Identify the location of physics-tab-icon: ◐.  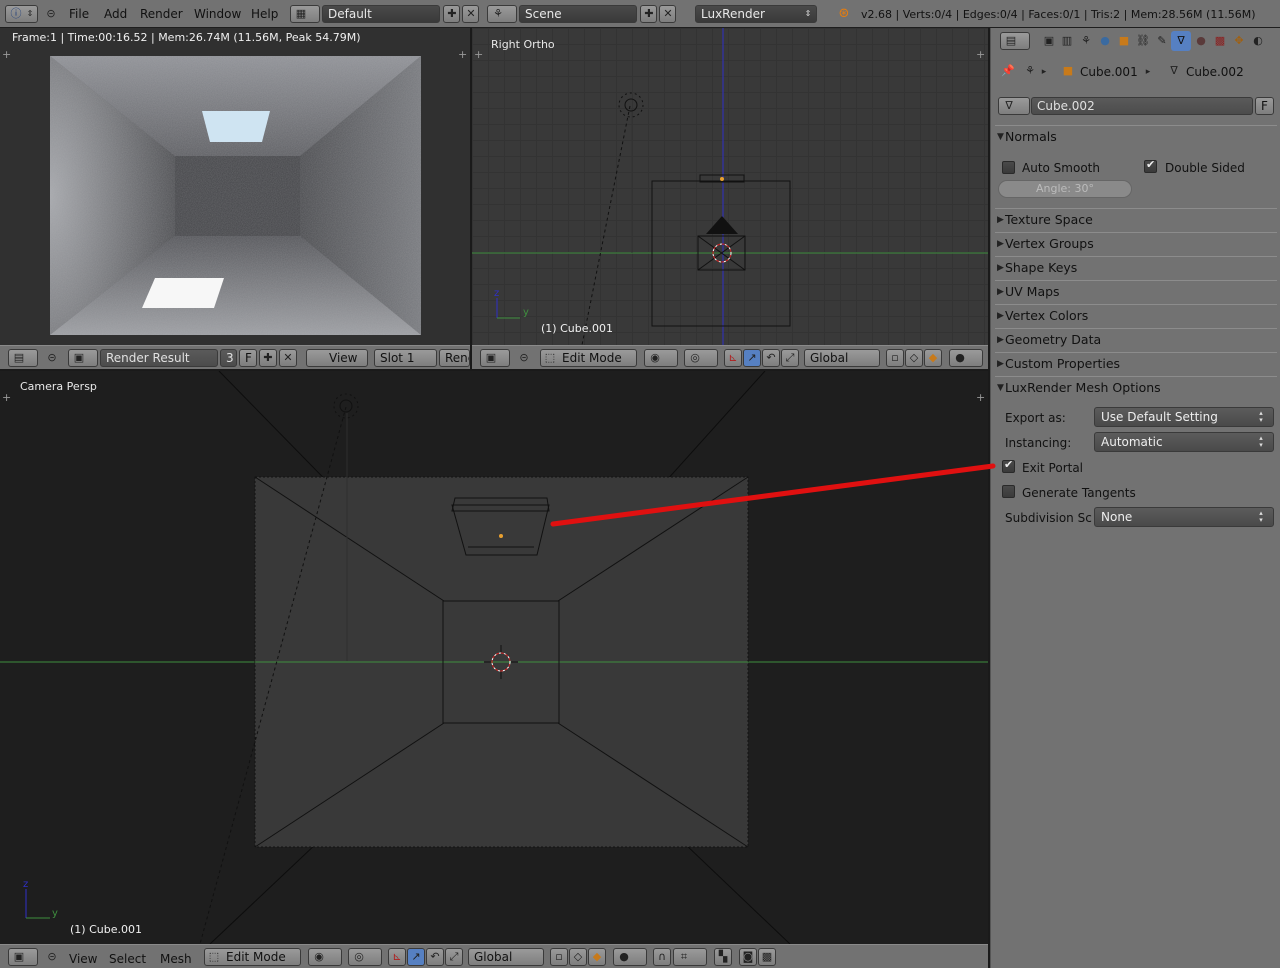
(1258, 41).